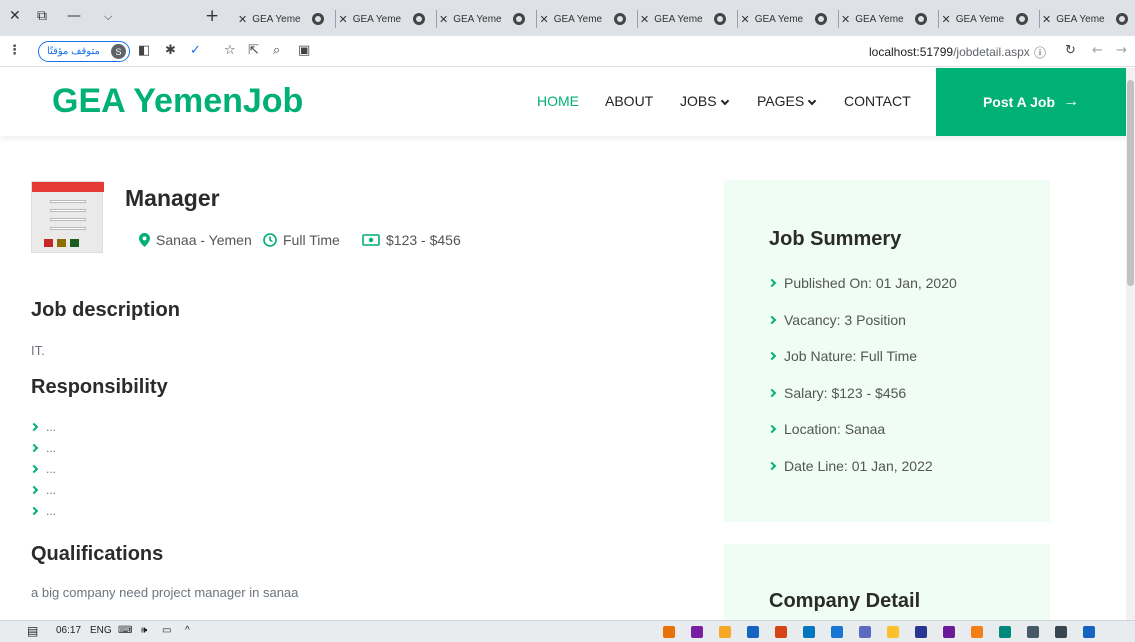 The image size is (1135, 642). Describe the element at coordinates (787, 101) in the screenshot. I see `nav-pages: PAGES` at that location.